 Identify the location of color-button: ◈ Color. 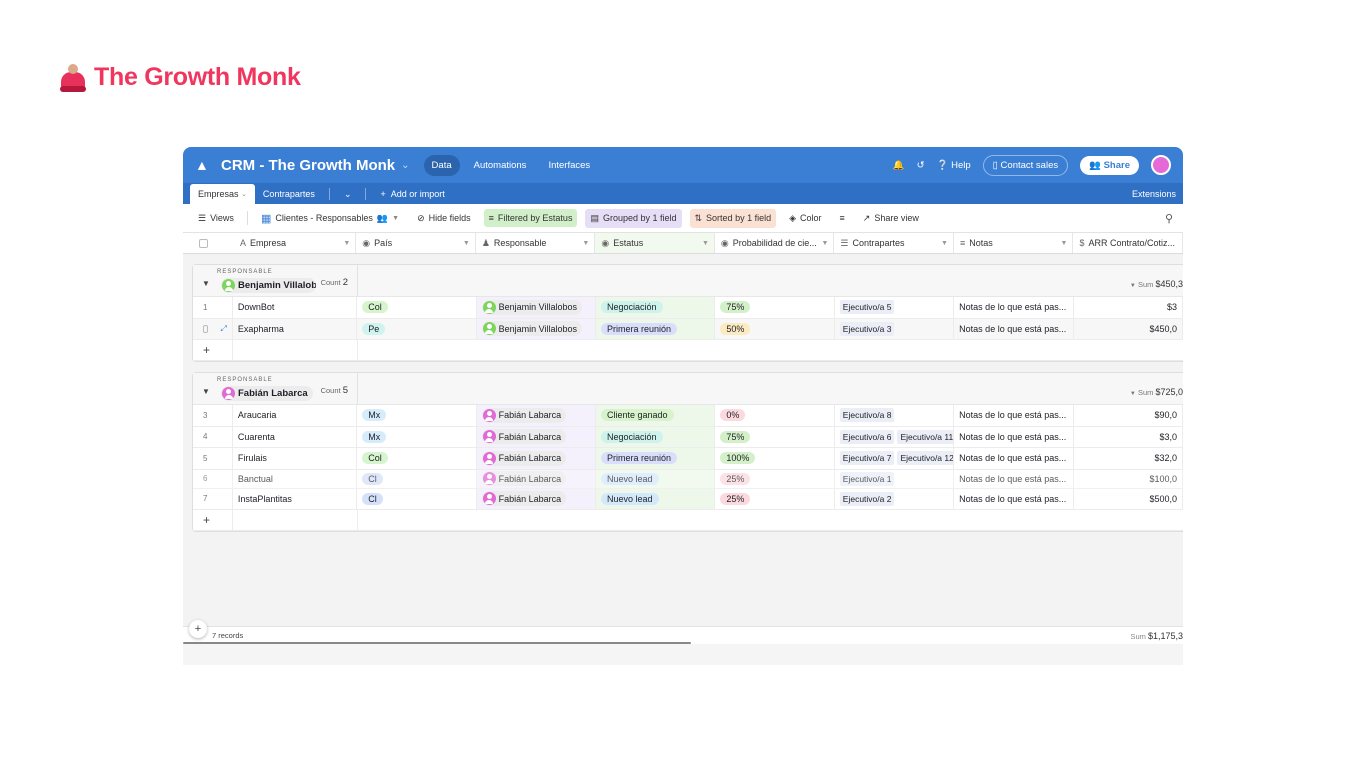
(805, 218).